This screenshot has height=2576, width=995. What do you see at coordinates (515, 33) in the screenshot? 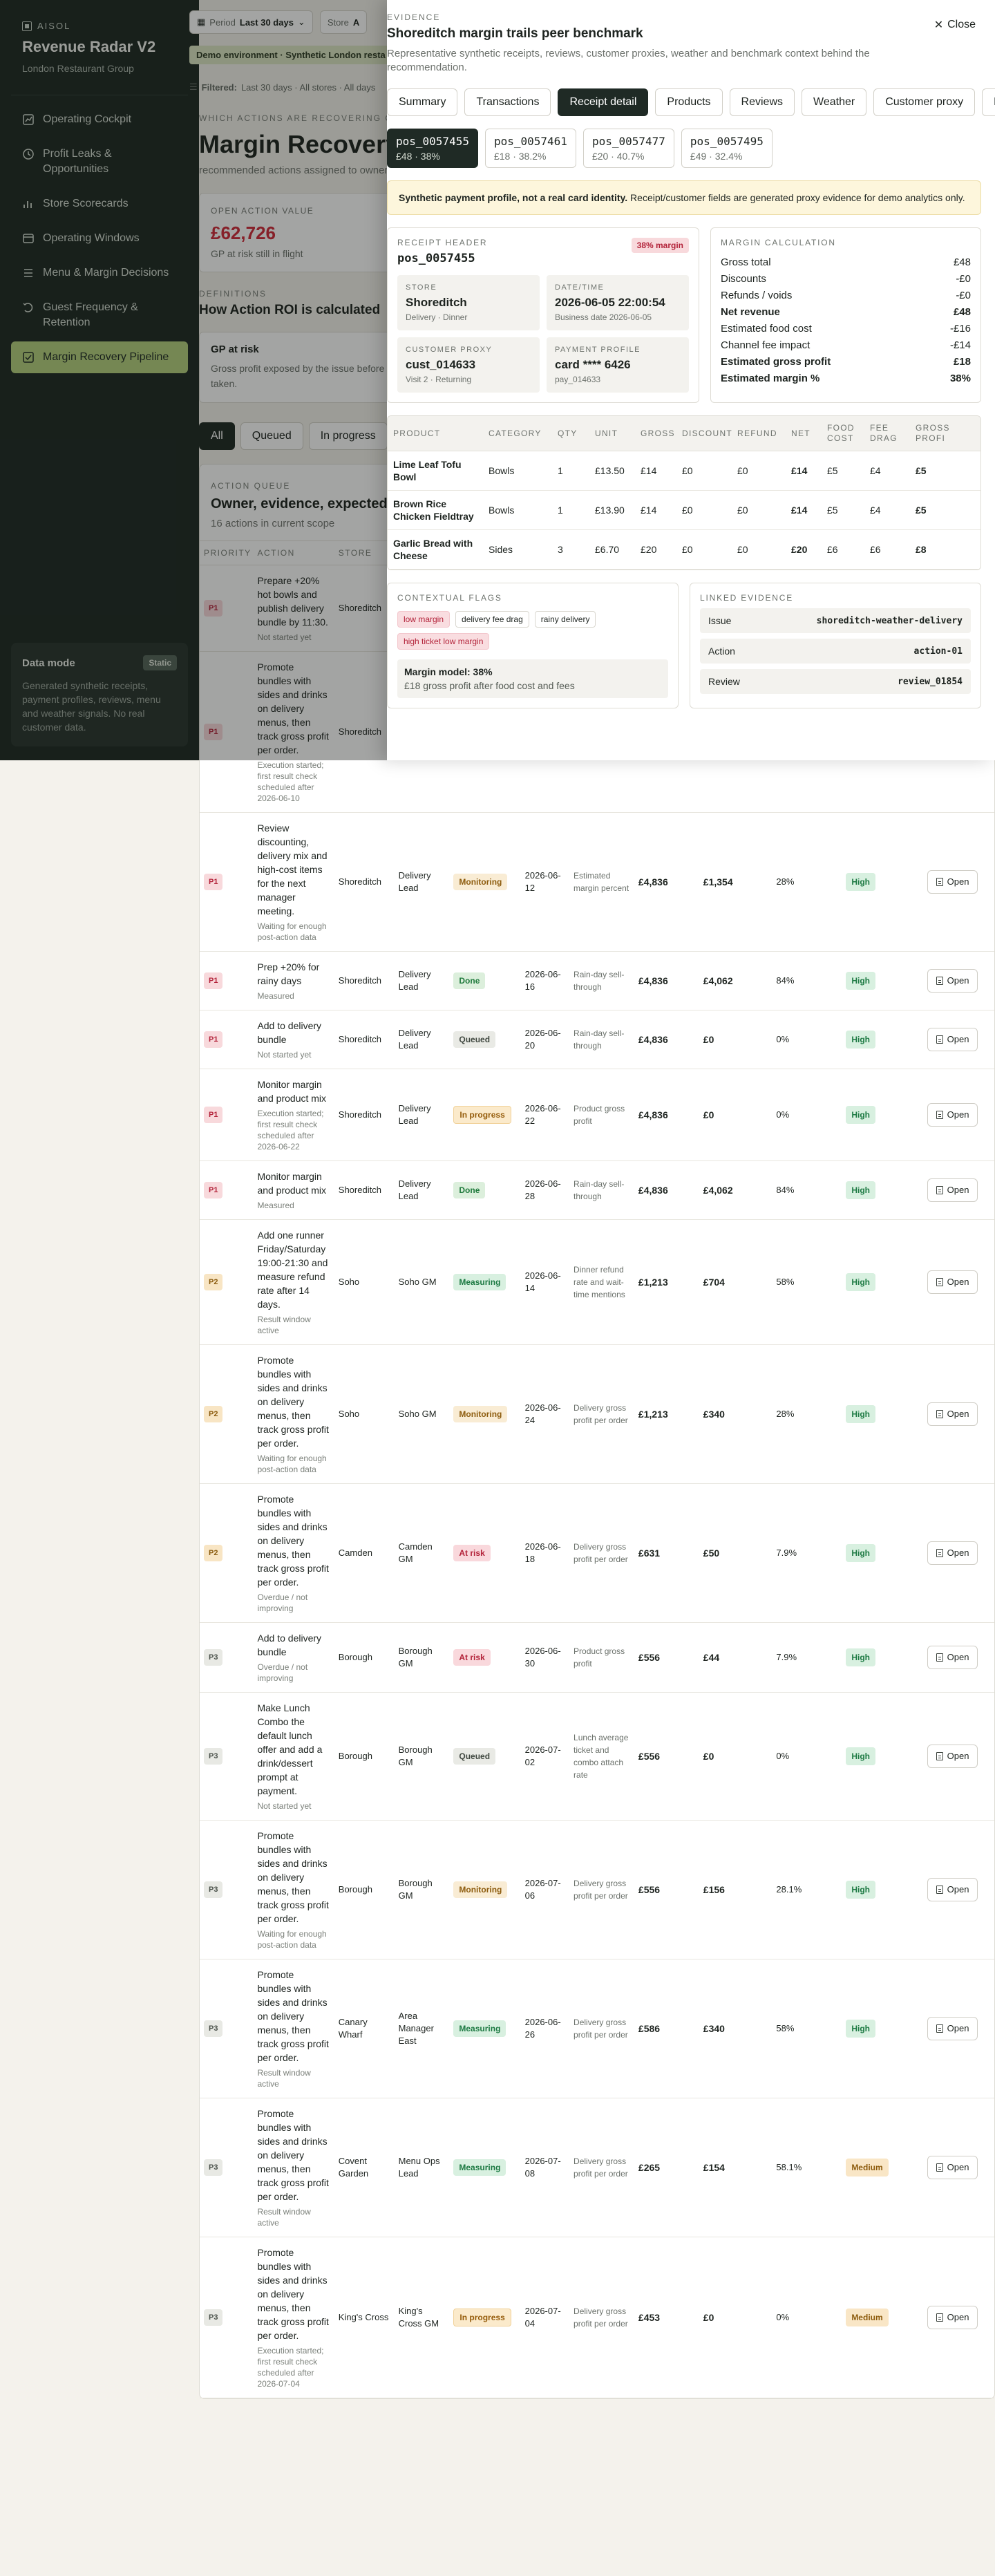
I see `drawer-title: Shoreditch margin trails peer benchmark` at bounding box center [515, 33].